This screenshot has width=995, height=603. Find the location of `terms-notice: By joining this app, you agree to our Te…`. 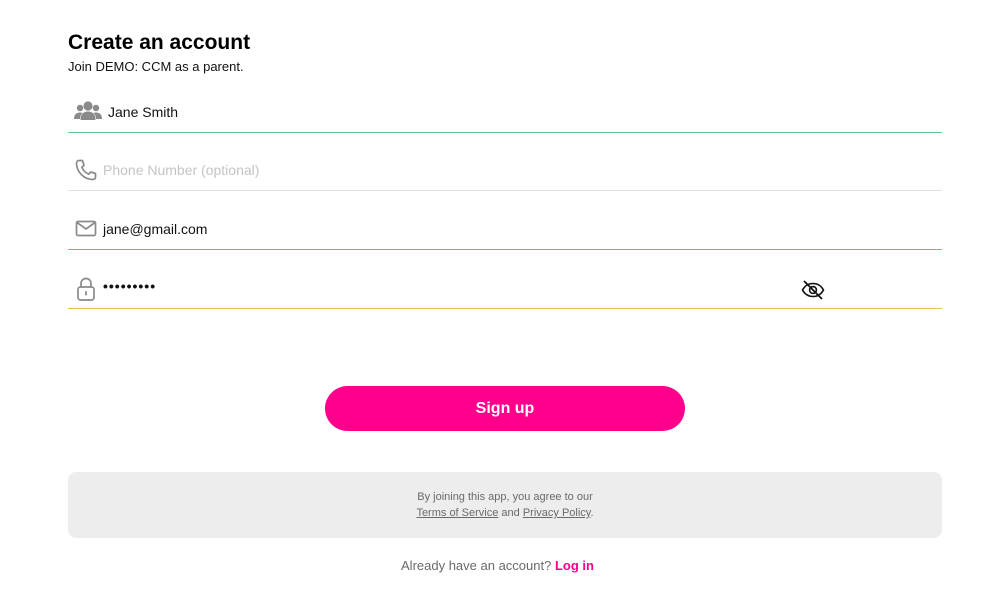

terms-notice: By joining this app, you agree to our Te… is located at coordinates (505, 505).